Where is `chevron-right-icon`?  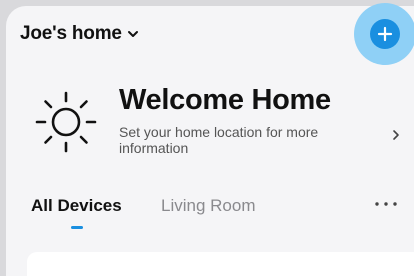 chevron-right-icon is located at coordinates (396, 135).